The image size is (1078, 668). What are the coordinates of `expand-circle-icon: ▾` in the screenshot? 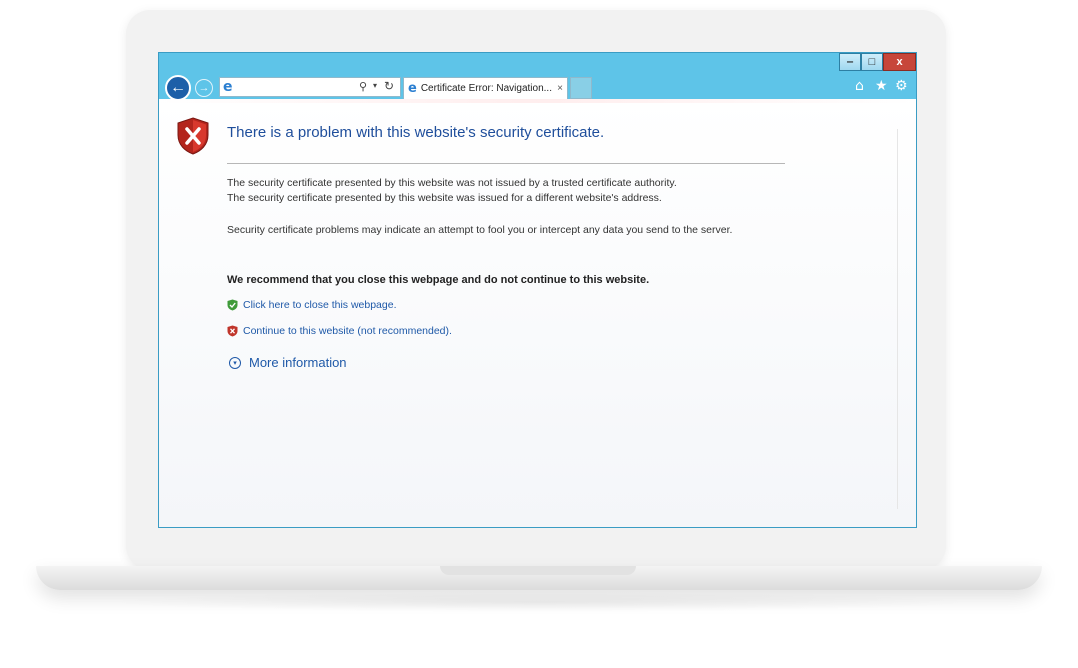 It's located at (235, 362).